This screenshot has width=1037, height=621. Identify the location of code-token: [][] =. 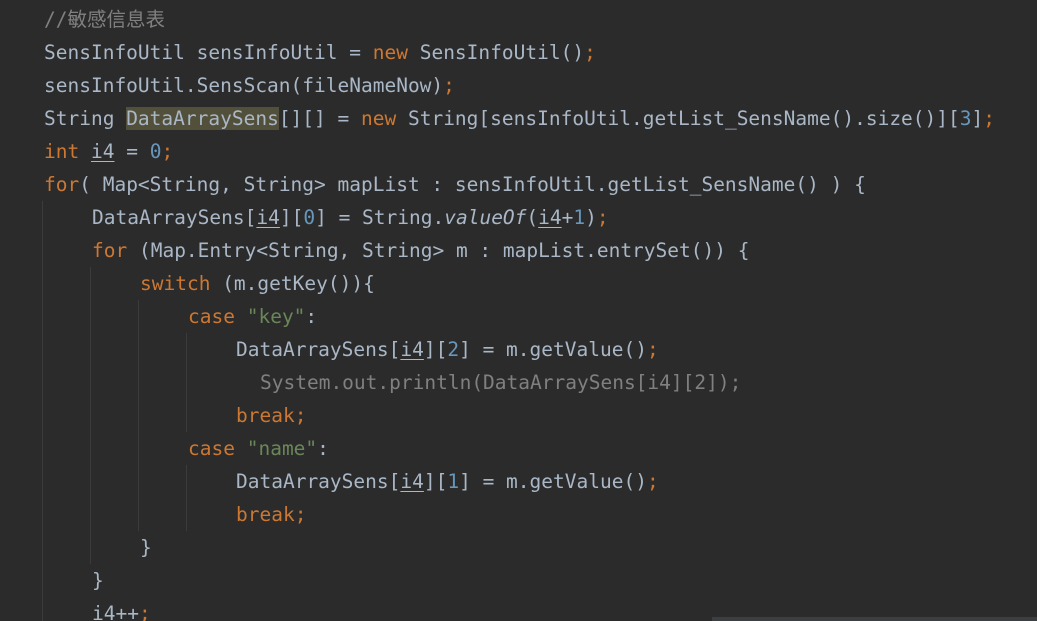
(319, 118).